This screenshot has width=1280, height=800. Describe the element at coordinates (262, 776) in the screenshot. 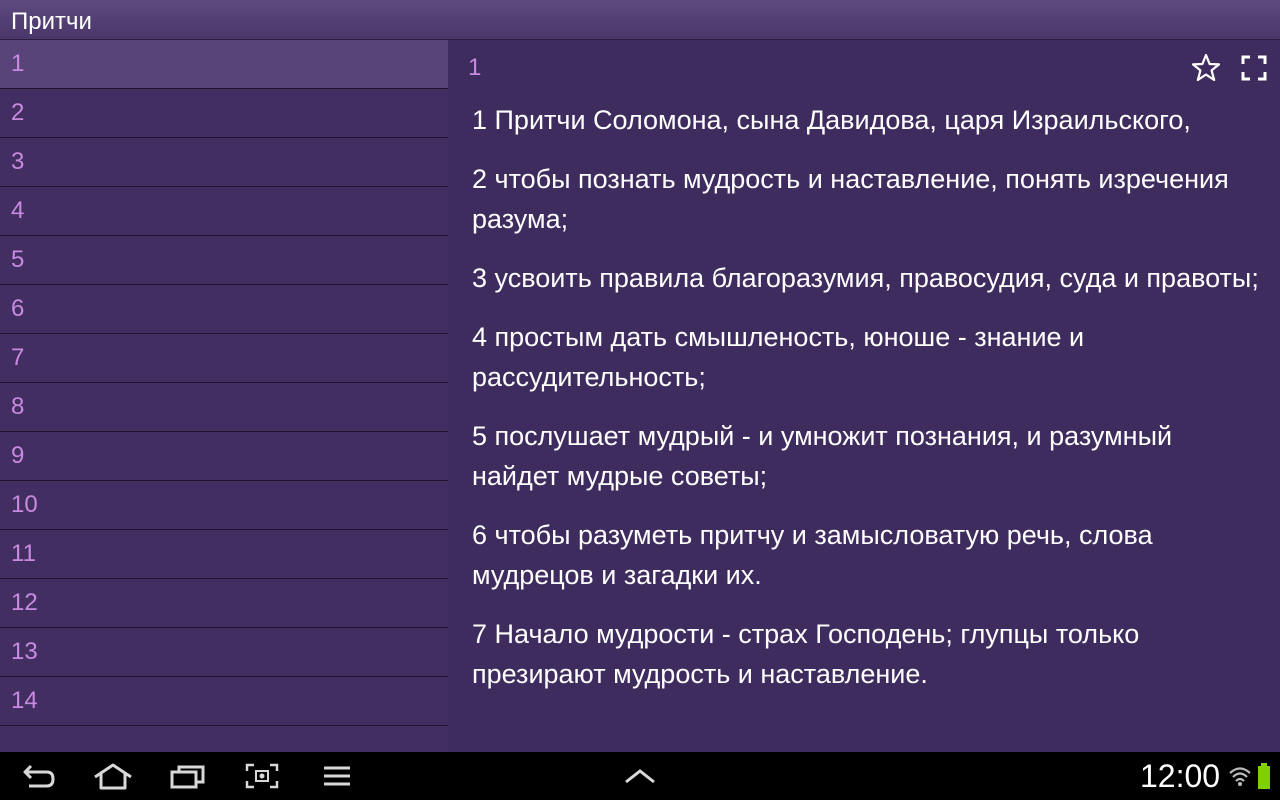

I see `screenshot-icon` at that location.